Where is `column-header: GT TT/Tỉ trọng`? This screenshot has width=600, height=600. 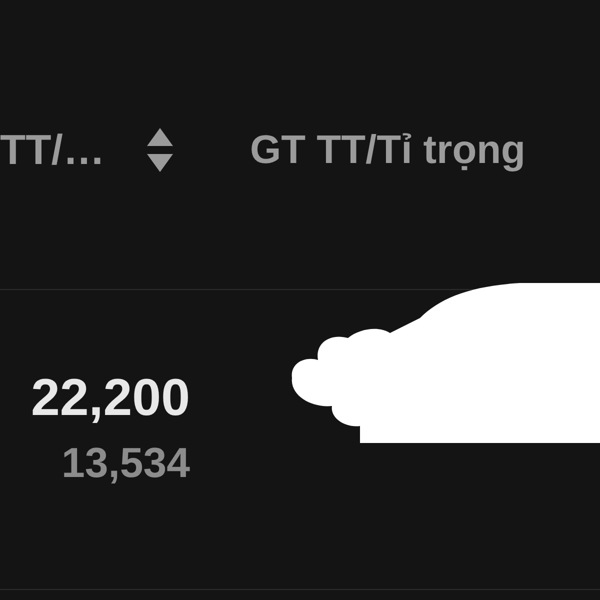 column-header: GT TT/Tỉ trọng is located at coordinates (388, 150).